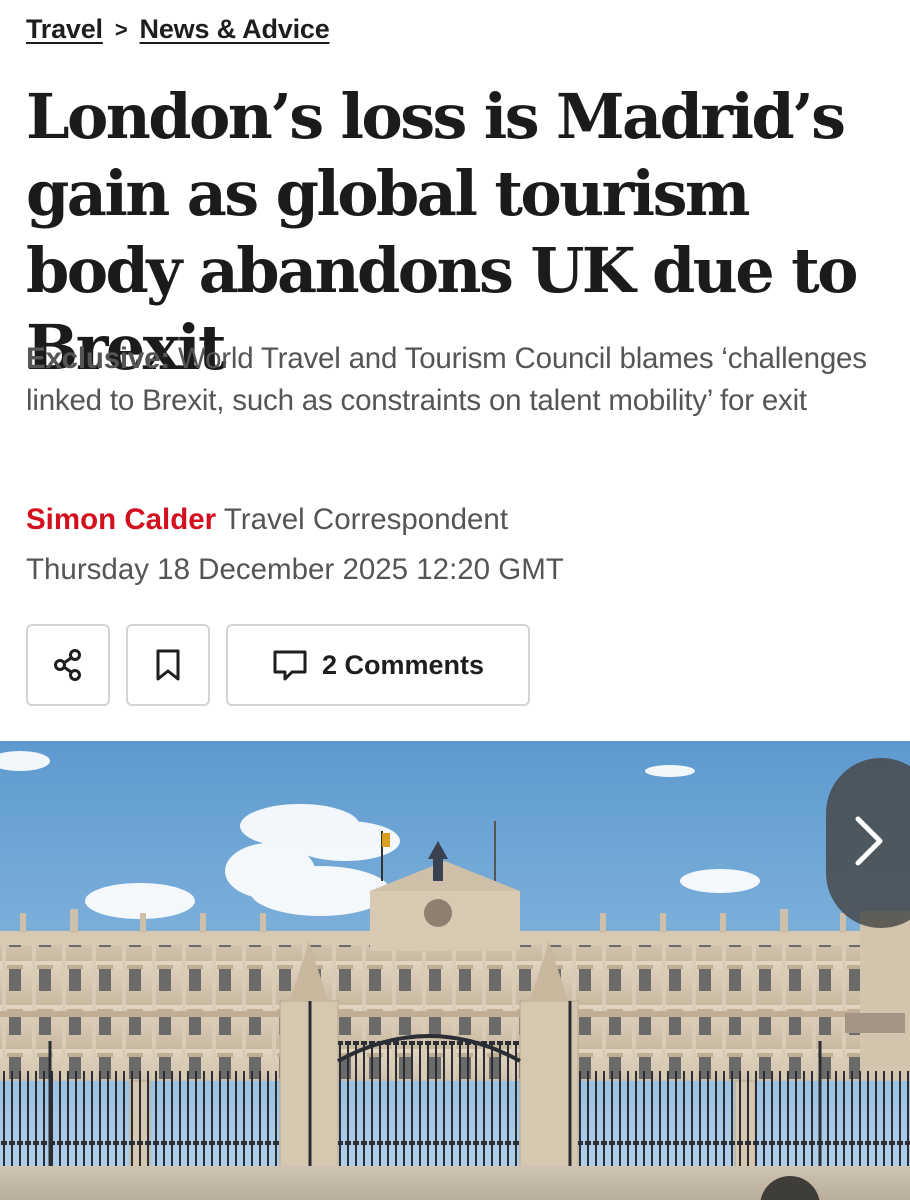 The height and width of the screenshot is (1200, 910). I want to click on article-actions: 2 Comments, so click(278, 665).